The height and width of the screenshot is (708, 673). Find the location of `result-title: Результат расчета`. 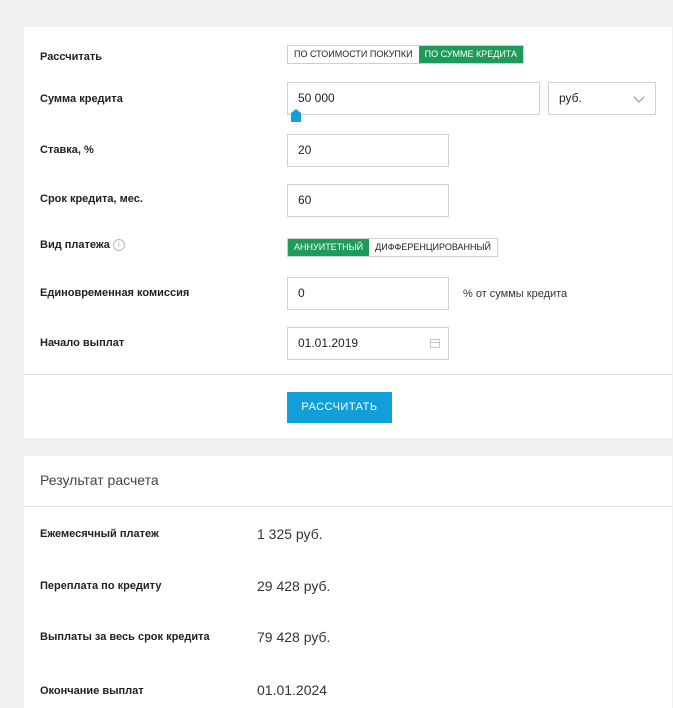

result-title: Результат расчета is located at coordinates (99, 480).